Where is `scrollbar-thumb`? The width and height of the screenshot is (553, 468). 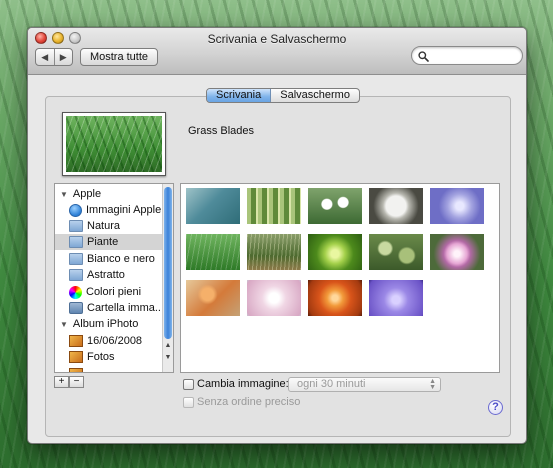
scrollbar-thumb is located at coordinates (168, 263).